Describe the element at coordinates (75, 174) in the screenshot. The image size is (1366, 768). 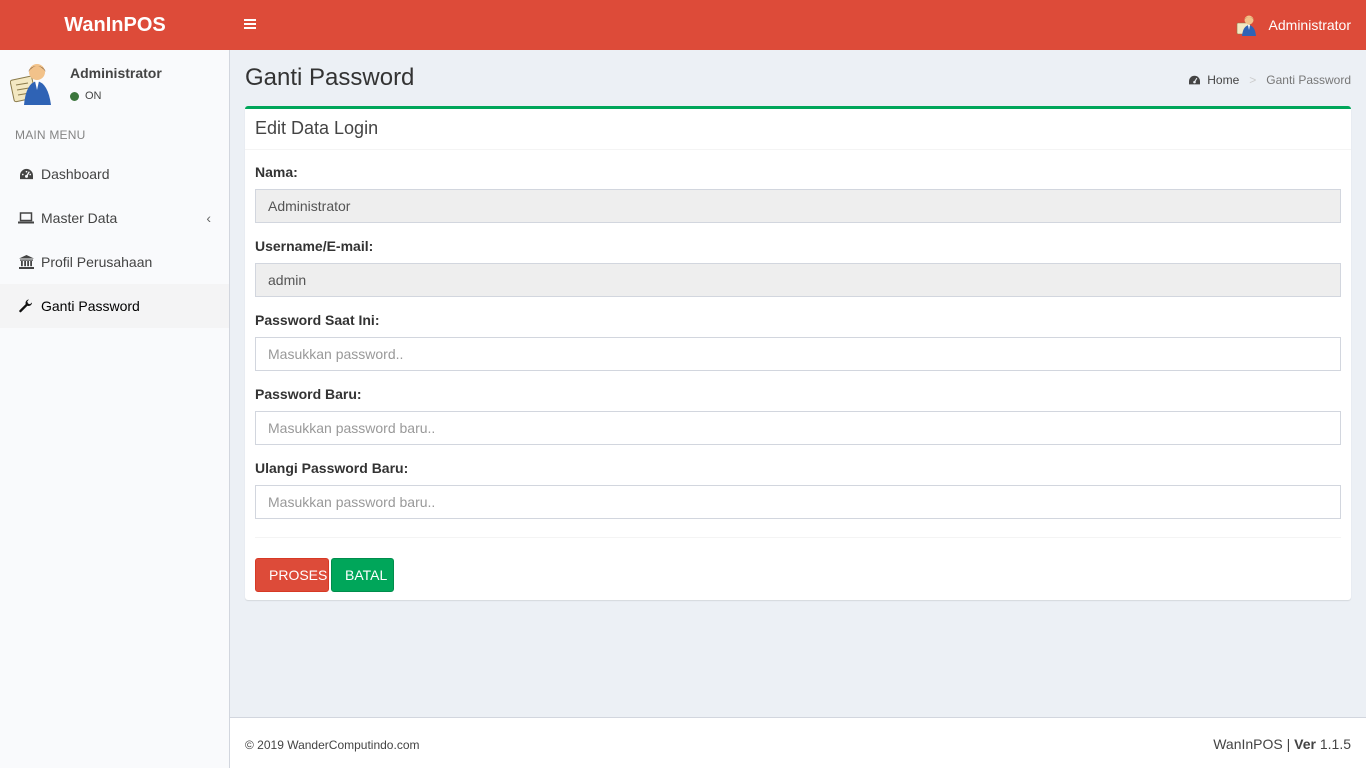
I see `sidebar-item-label: Dashboard` at that location.